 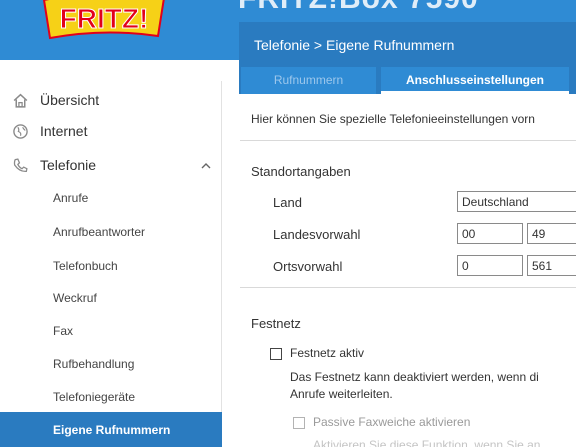 What do you see at coordinates (111, 331) in the screenshot?
I see `sidebar-subitem-fax: Fax` at bounding box center [111, 331].